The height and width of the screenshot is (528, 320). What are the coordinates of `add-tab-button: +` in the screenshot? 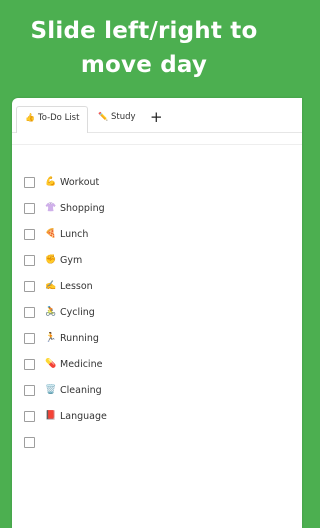 It's located at (156, 117).